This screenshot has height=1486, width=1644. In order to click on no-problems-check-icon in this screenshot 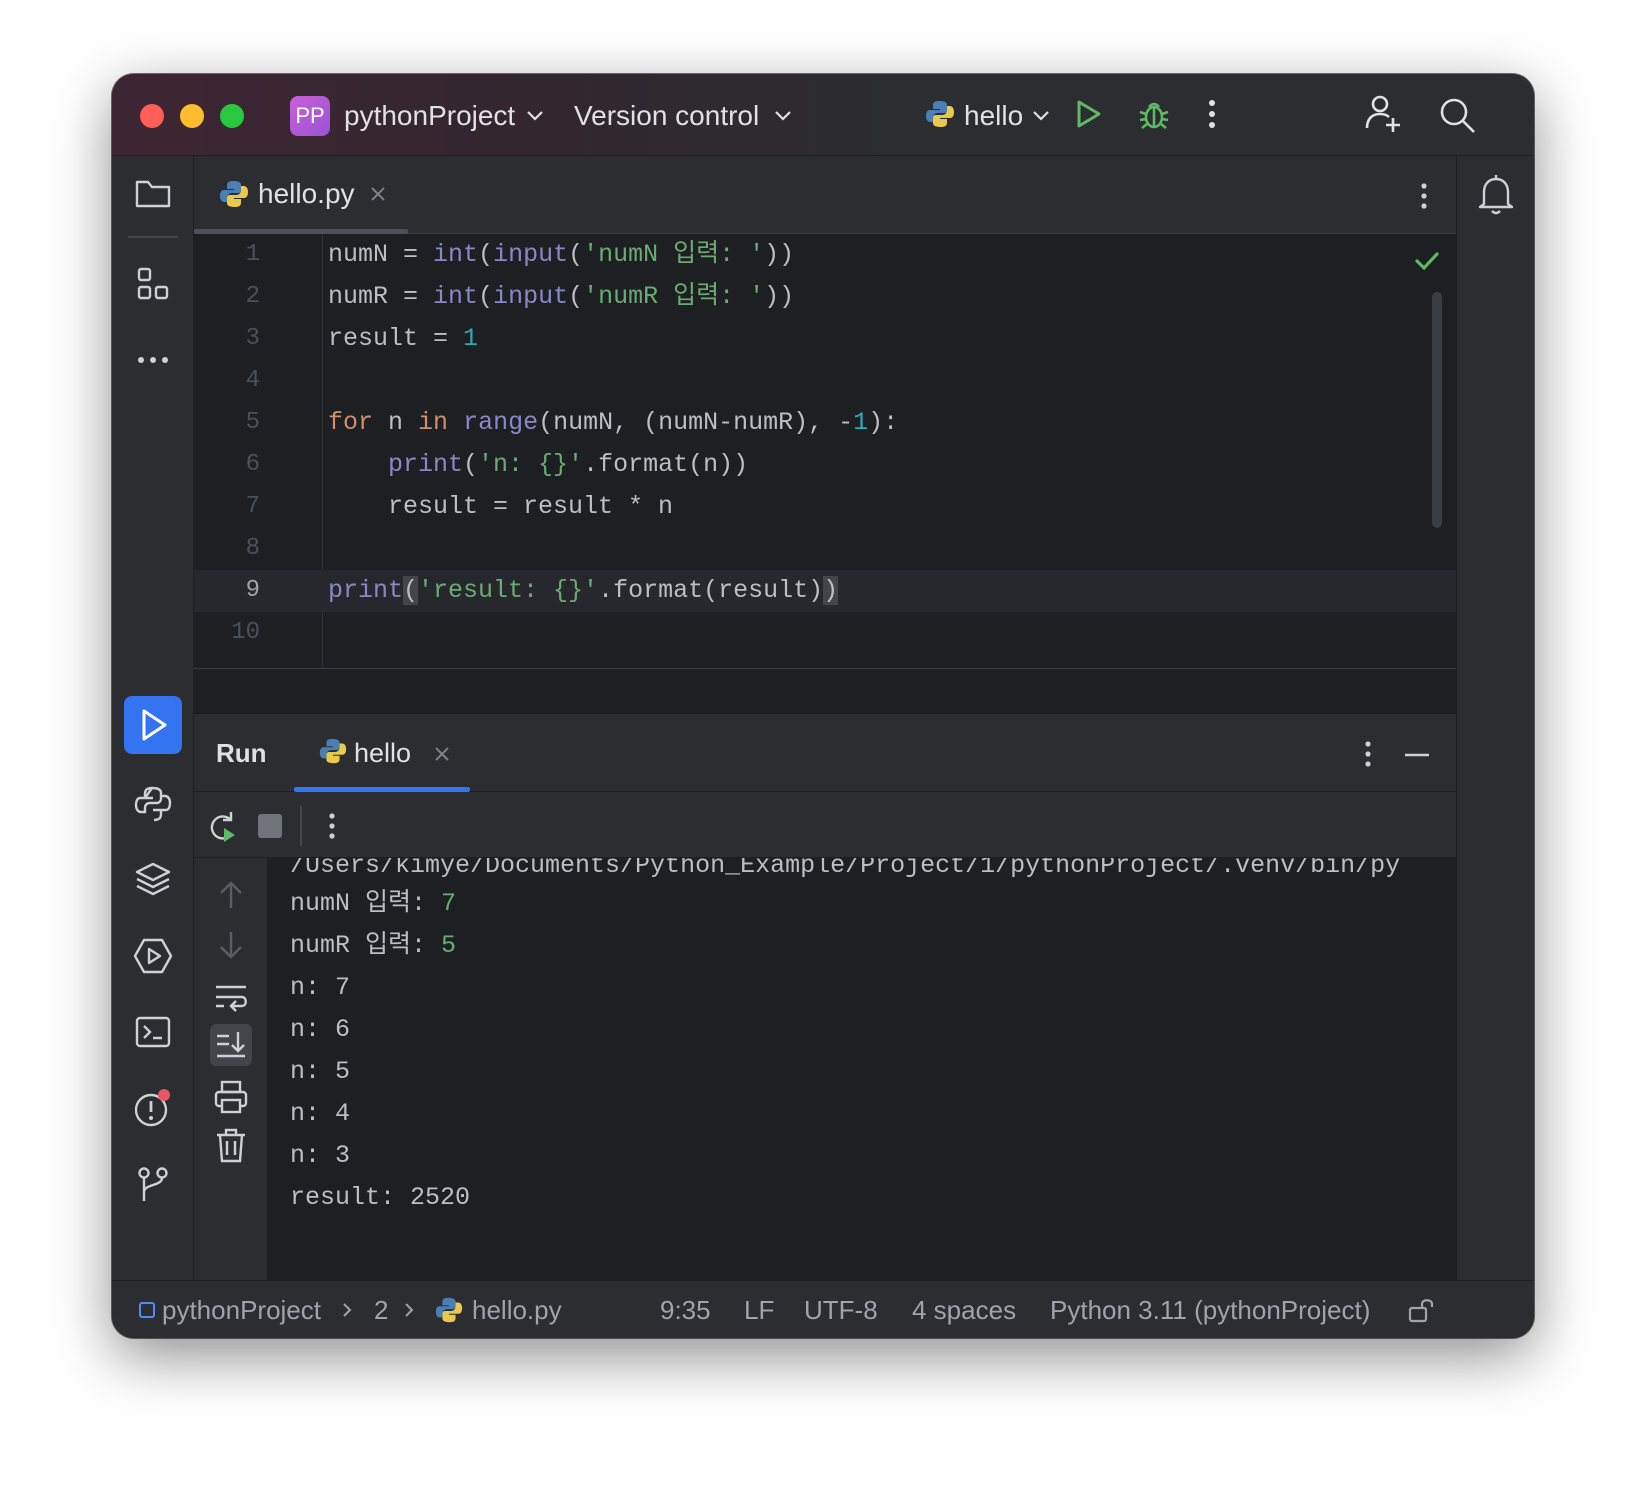, I will do `click(1427, 261)`.